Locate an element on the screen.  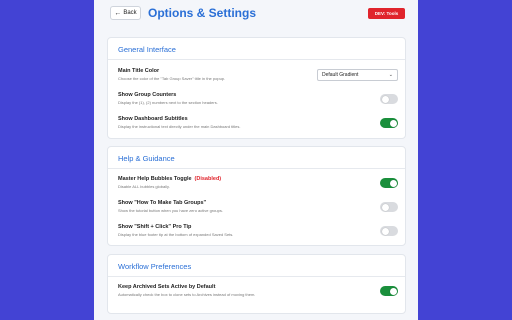
setting-label-text: Master Help Bubbles Toggle is located at coordinates (155, 179).